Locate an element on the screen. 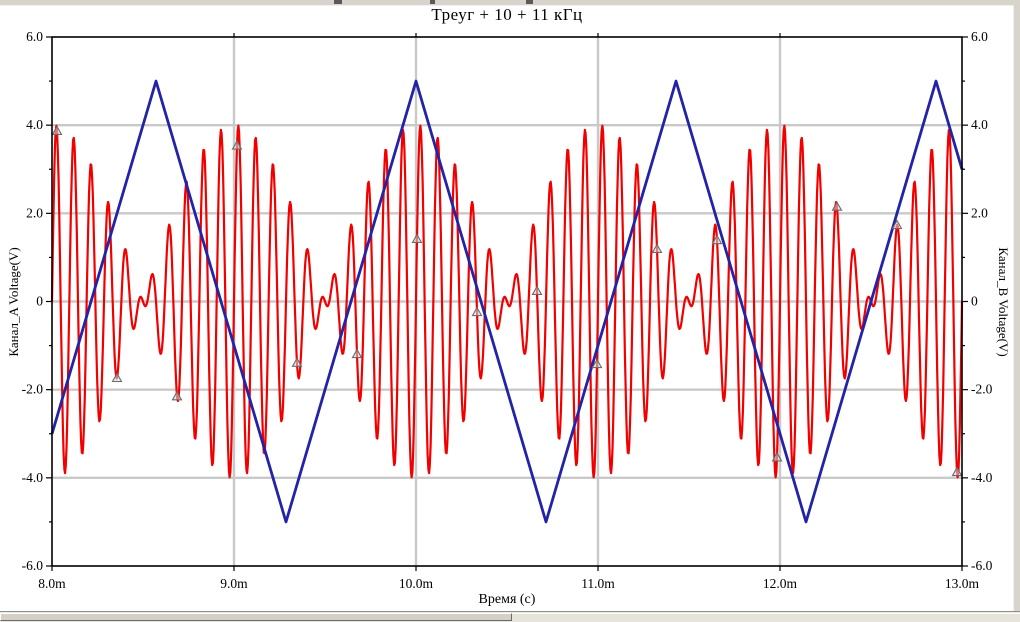  x-axis-label: Время (с) is located at coordinates (507, 599).